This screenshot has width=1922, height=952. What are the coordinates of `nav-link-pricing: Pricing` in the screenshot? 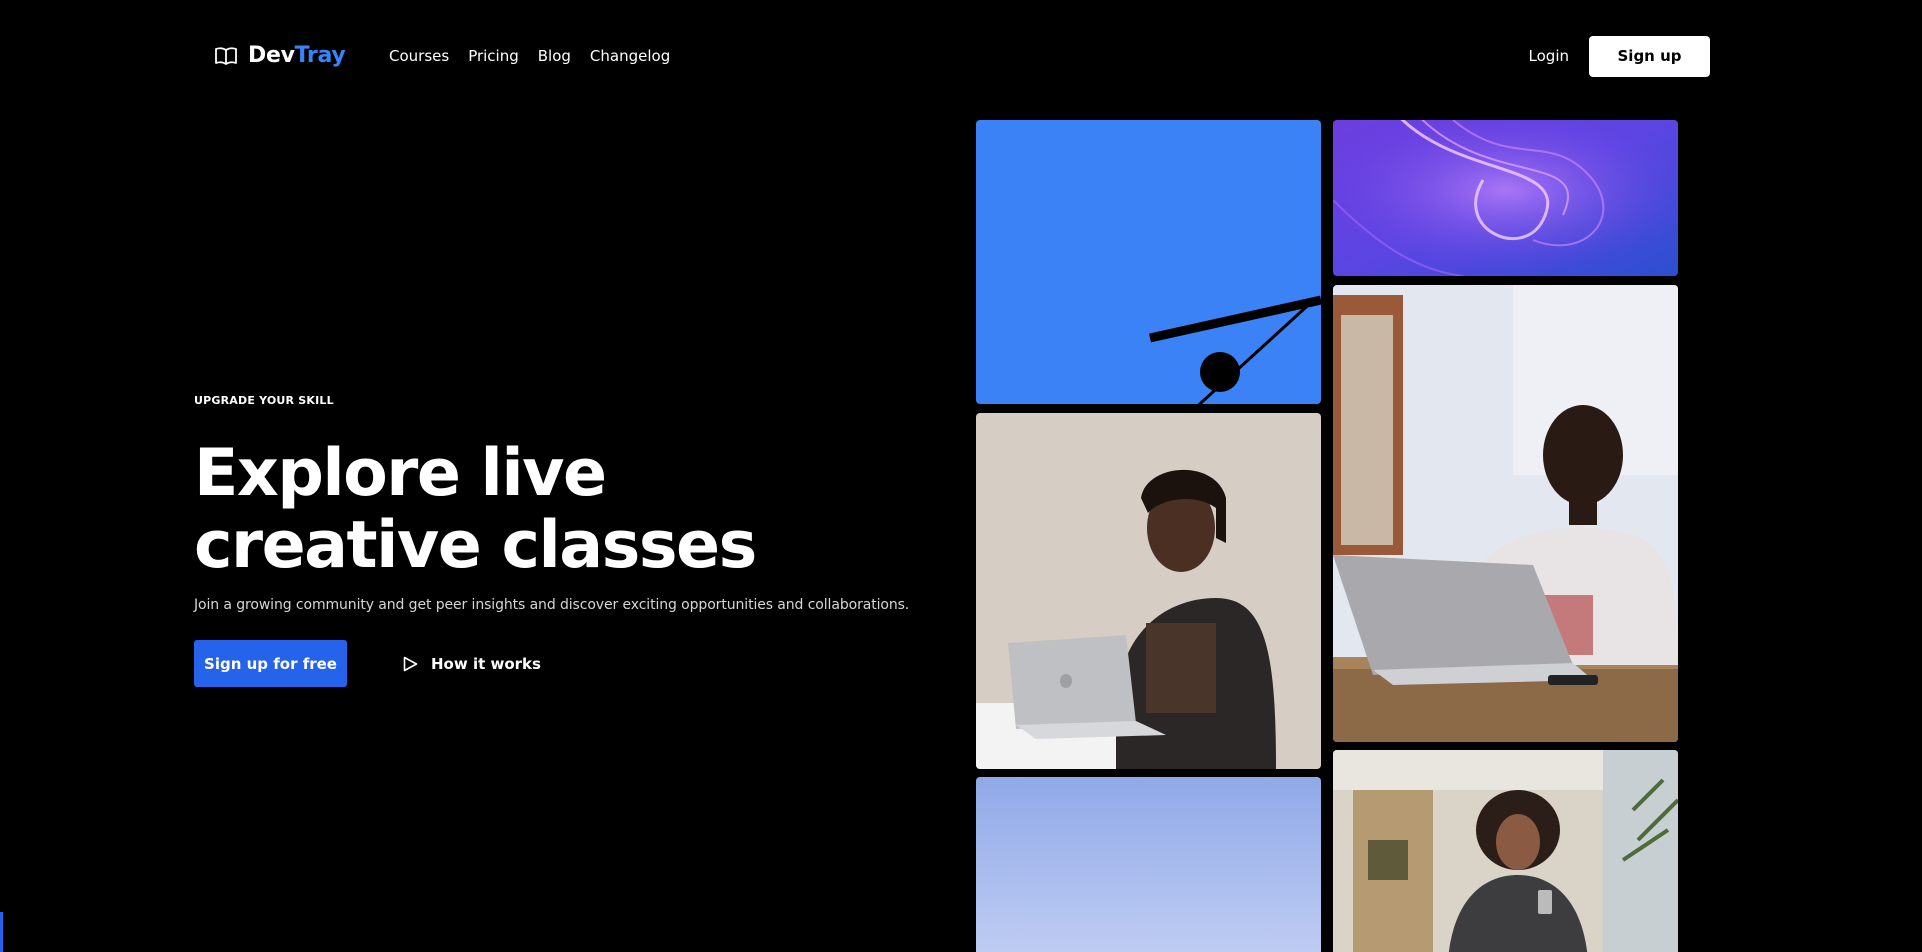 It's located at (493, 56).